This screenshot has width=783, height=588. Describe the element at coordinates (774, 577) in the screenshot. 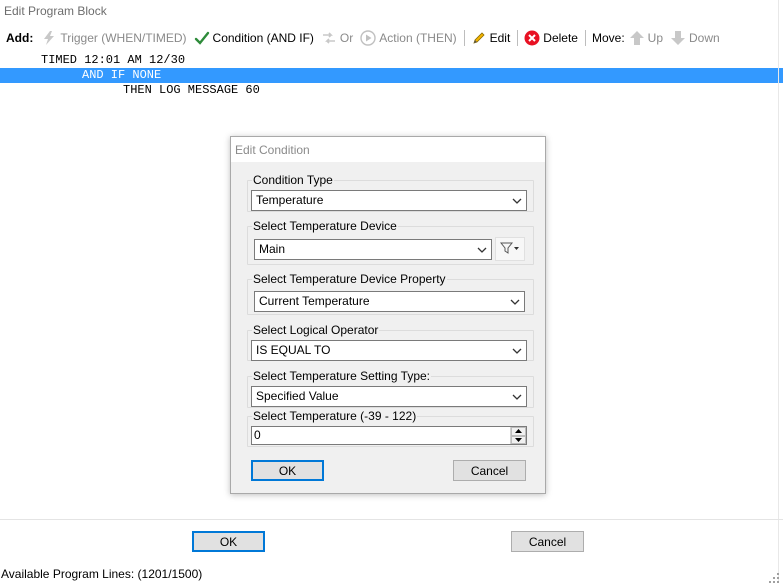

I see `resize-grip-icon` at that location.